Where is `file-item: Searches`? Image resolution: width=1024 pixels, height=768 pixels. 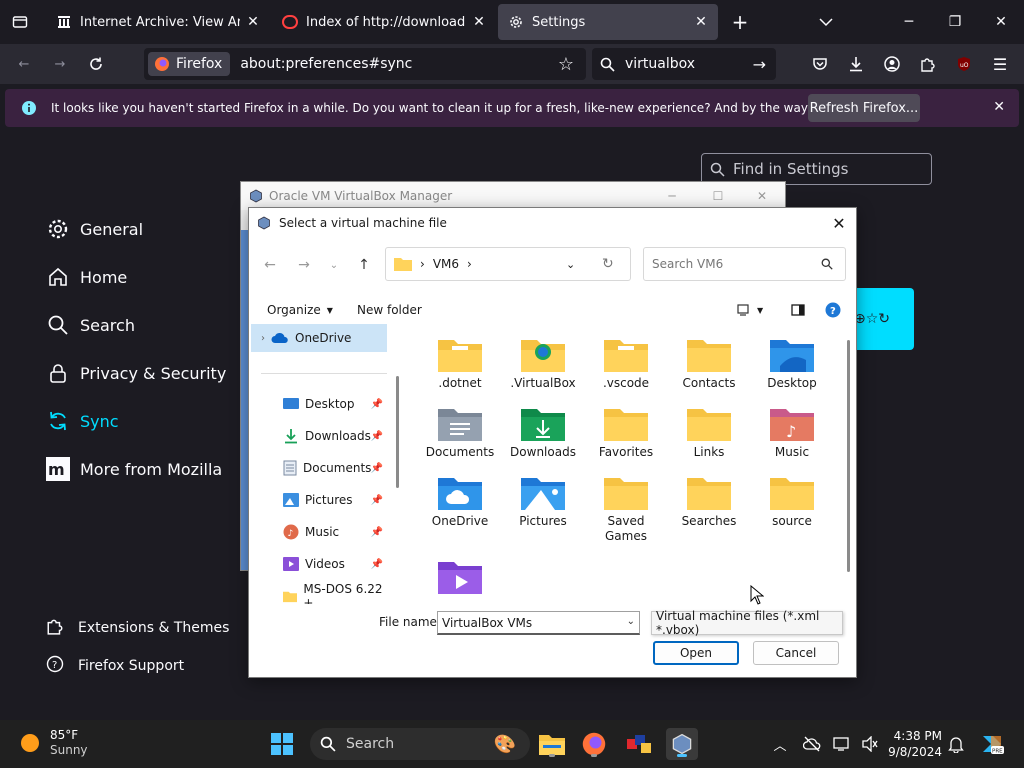 file-item: Searches is located at coordinates (709, 502).